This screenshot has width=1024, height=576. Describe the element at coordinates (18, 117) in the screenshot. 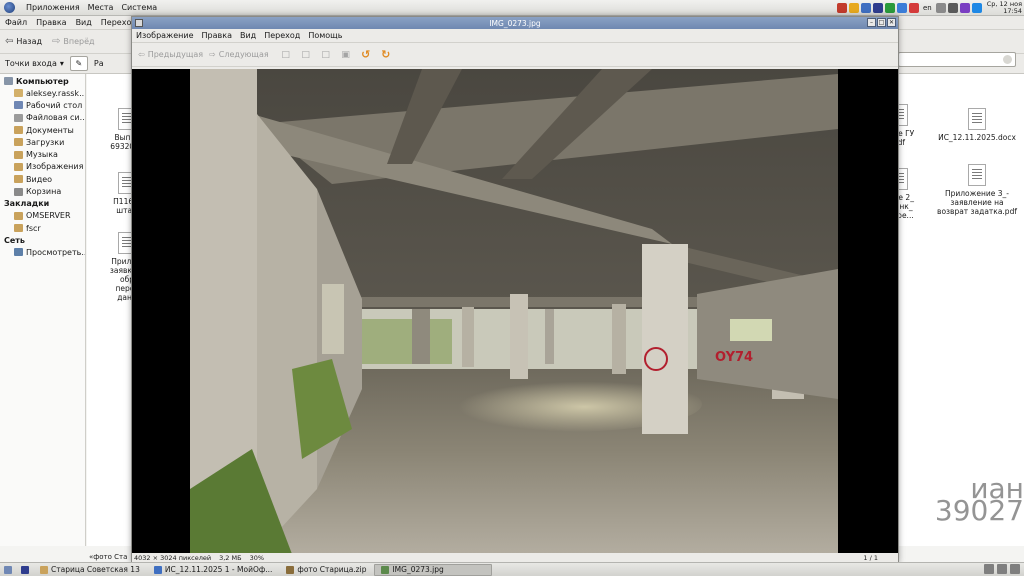

I see `drive-icon` at that location.